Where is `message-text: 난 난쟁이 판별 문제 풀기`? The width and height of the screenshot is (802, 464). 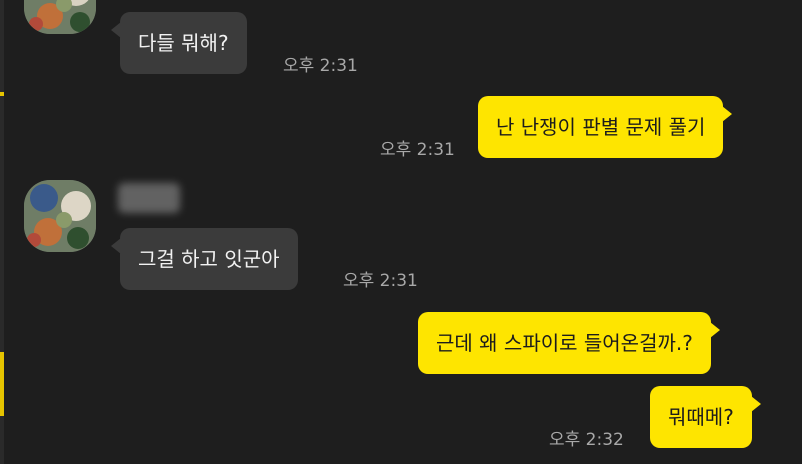
message-text: 난 난쟁이 판별 문제 풀기 is located at coordinates (601, 127).